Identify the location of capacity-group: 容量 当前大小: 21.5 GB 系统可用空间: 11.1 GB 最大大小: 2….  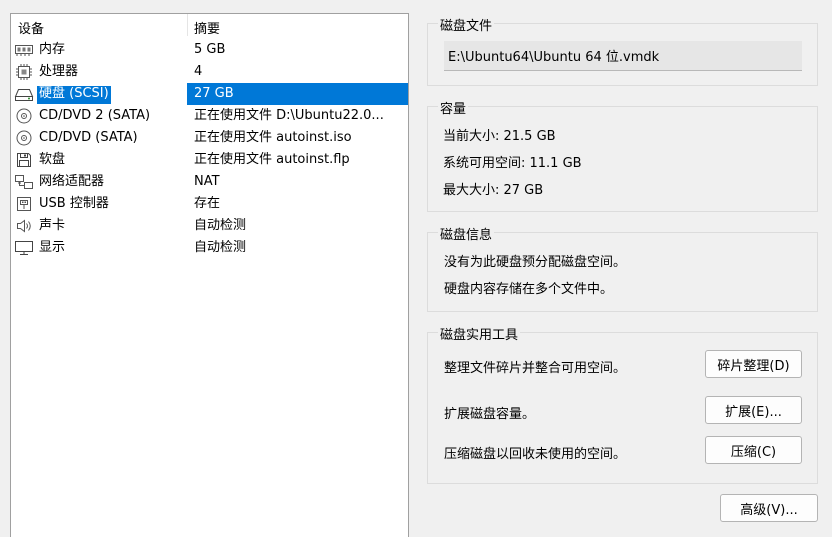
(622, 155).